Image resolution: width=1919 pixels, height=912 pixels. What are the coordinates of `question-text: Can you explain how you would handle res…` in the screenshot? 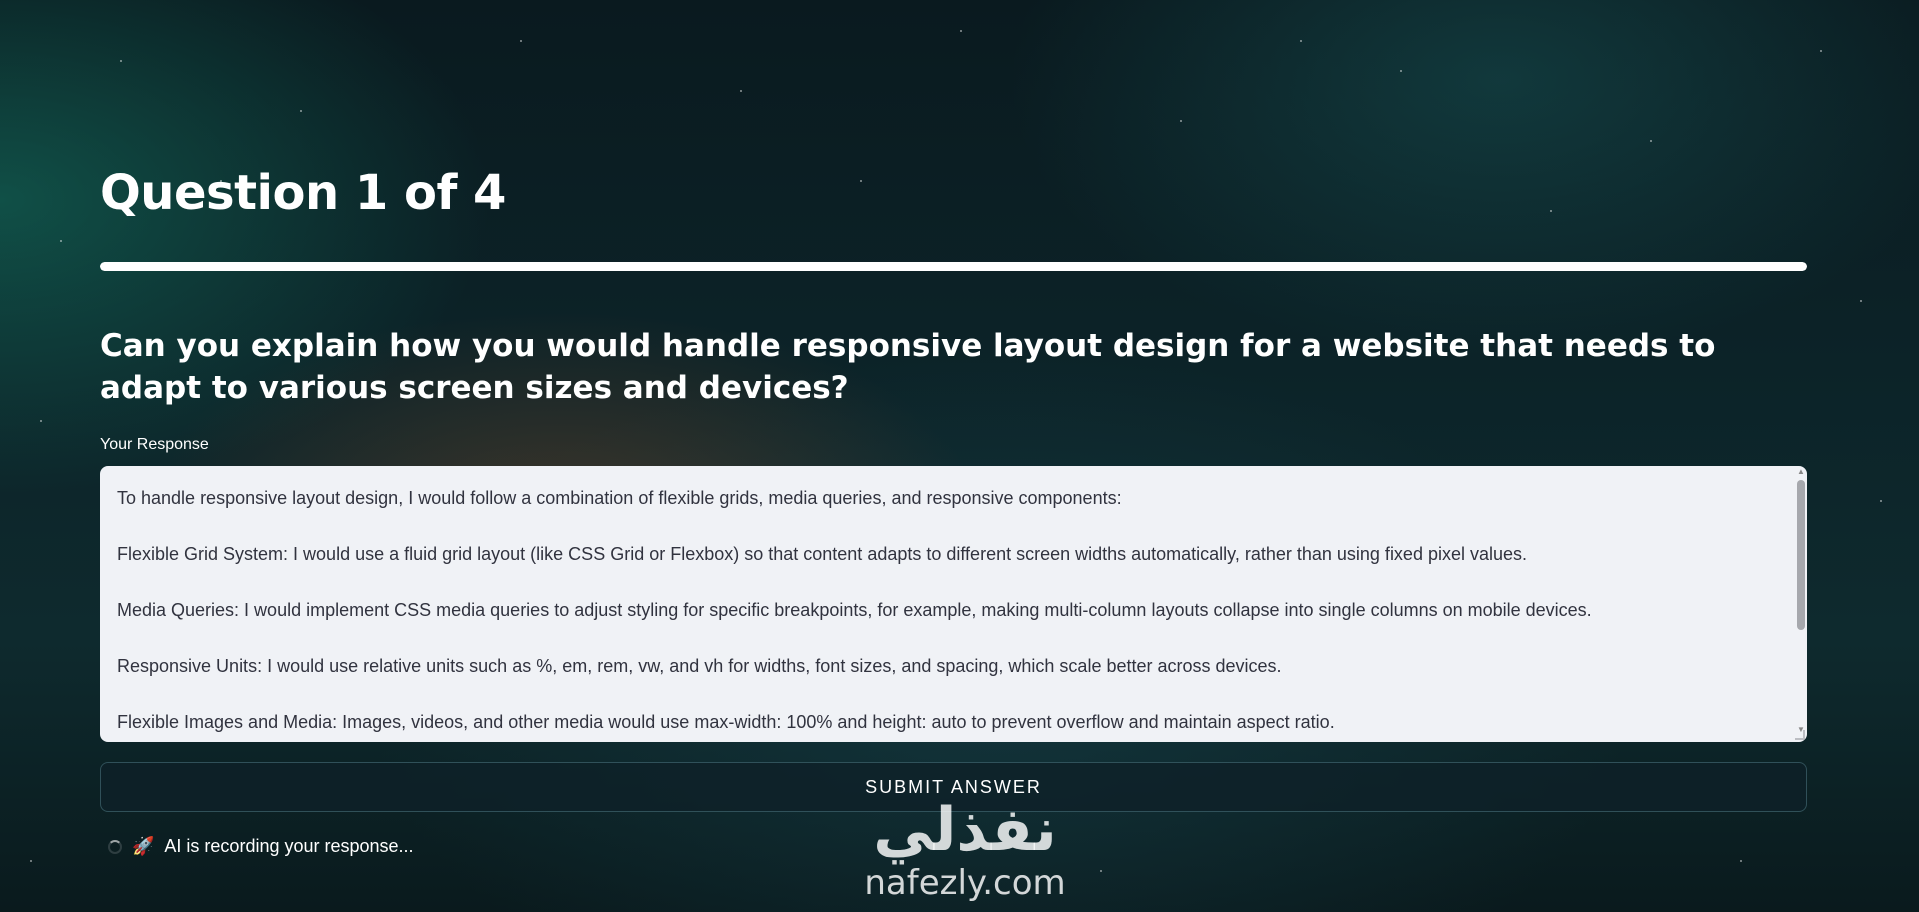 It's located at (908, 367).